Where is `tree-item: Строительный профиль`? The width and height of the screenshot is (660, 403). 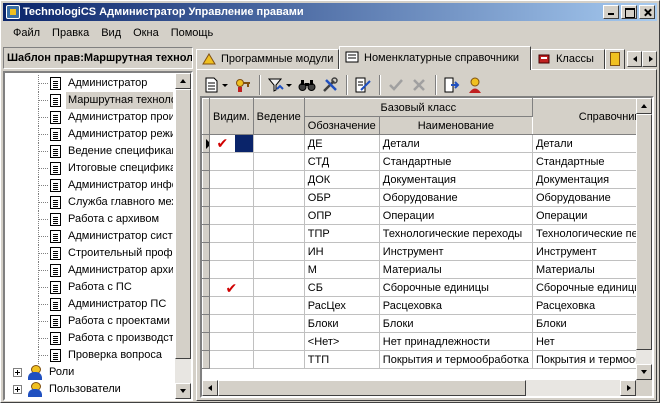 tree-item: Строительный профиль is located at coordinates (89, 253).